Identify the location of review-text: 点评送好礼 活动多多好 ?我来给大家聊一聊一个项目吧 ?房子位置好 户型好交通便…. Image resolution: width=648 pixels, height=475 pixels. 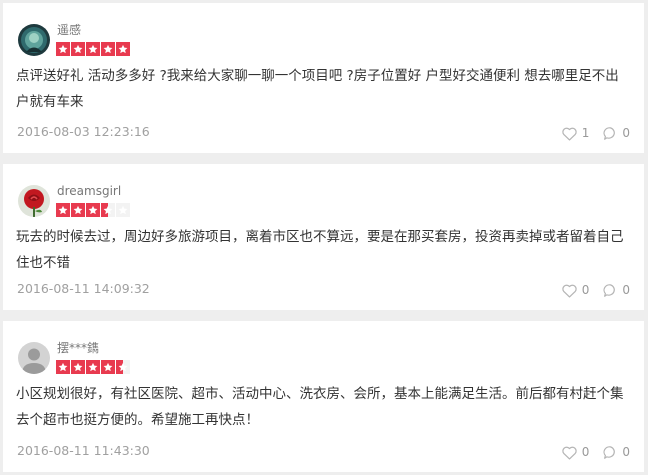
(317, 89).